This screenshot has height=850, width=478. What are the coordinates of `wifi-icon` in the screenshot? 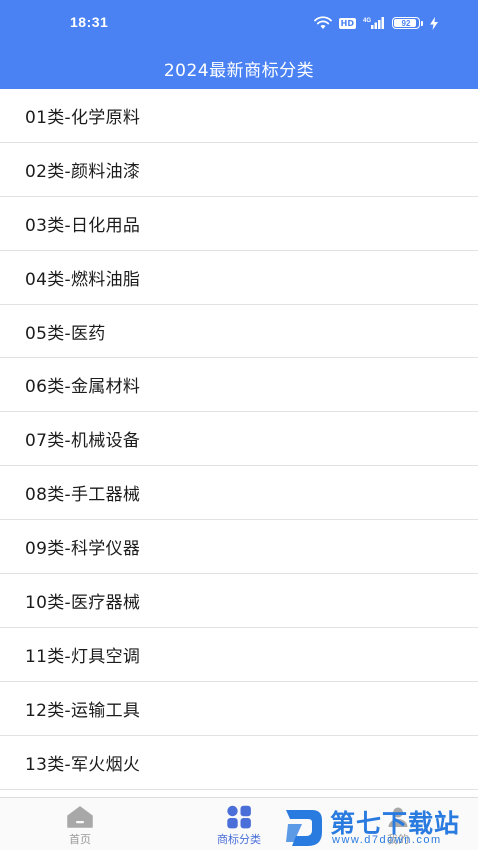 It's located at (322, 23).